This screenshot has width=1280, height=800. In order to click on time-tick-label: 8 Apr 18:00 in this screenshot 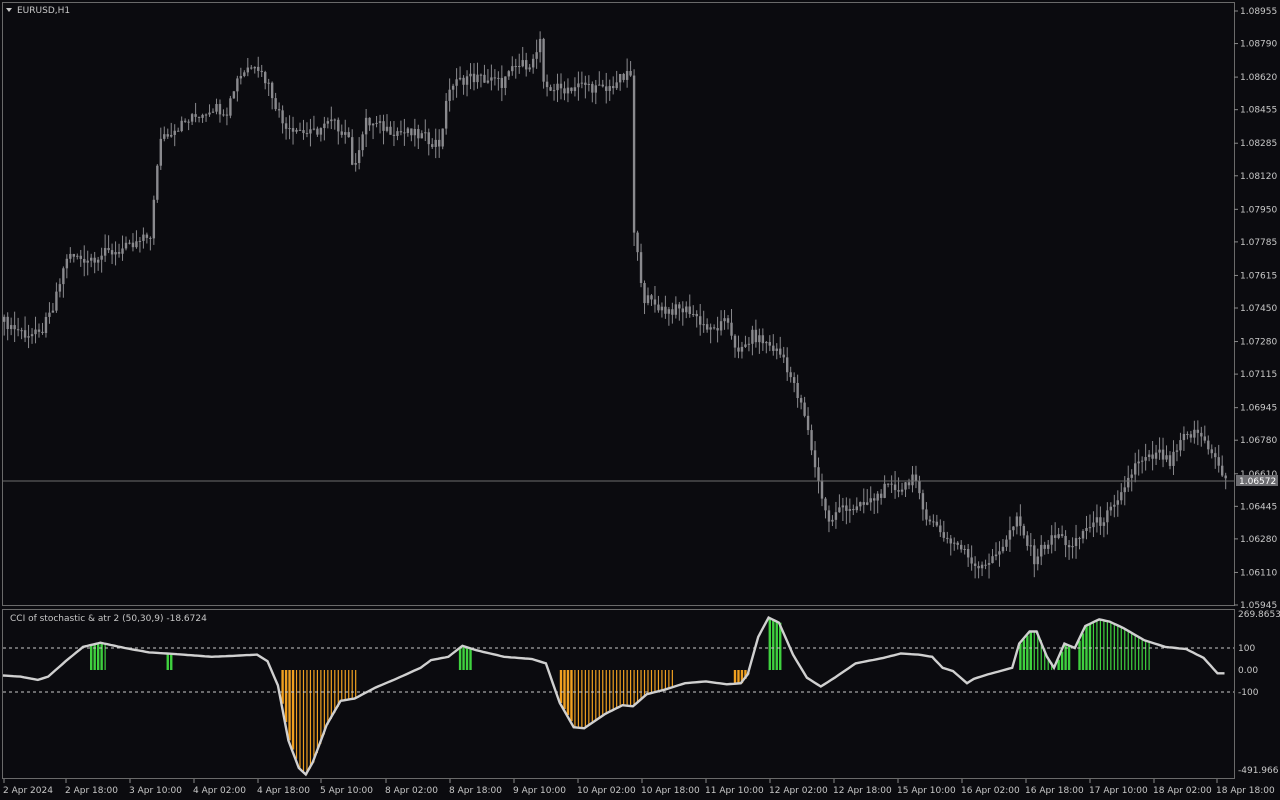, I will do `click(475, 791)`.